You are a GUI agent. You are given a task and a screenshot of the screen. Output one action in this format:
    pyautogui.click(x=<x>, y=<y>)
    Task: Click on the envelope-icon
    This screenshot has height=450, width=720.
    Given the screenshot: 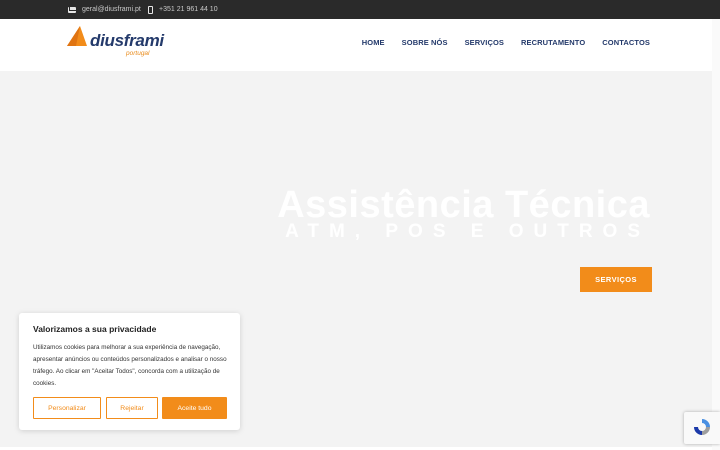 What is the action you would take?
    pyautogui.click(x=72, y=9)
    